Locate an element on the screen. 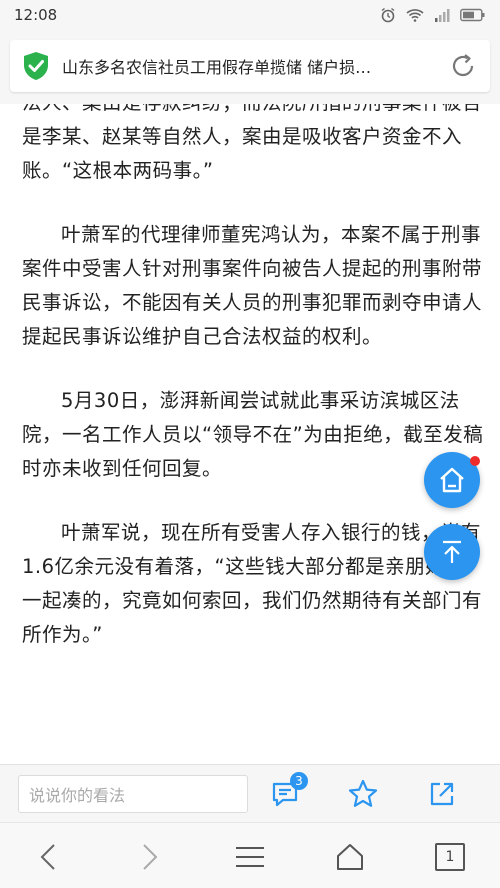  tabs-button: 1 is located at coordinates (450, 857).